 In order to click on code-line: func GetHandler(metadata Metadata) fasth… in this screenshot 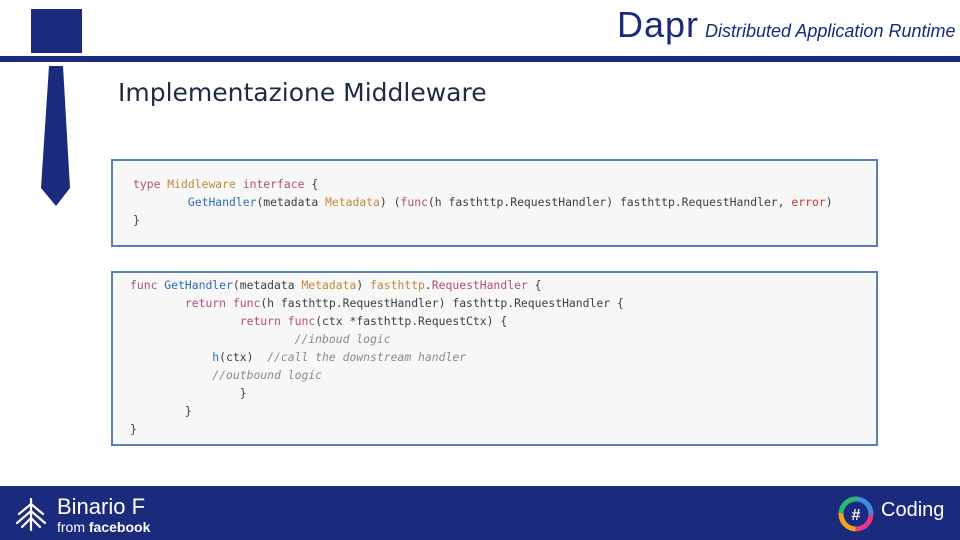, I will do `click(336, 285)`.